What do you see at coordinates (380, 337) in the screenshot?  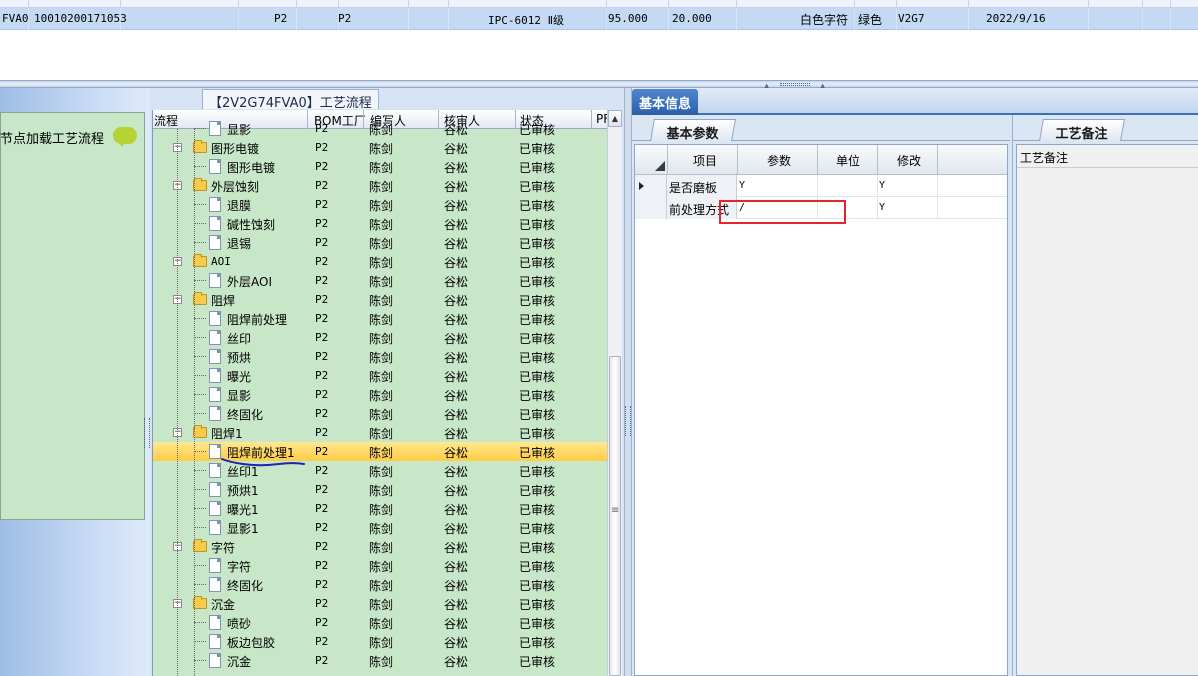 I see `tree-node-row: 丝印 P2 陈剑 谷松 已审核` at bounding box center [380, 337].